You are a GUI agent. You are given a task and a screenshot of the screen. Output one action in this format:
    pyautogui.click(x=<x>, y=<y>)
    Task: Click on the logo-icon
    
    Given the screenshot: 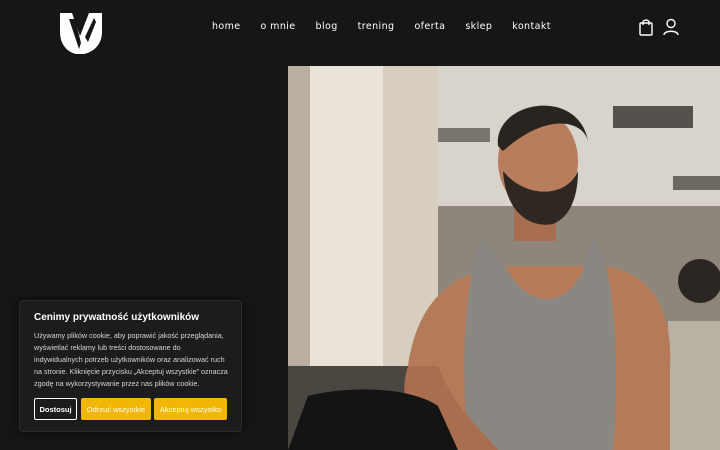 What is the action you would take?
    pyautogui.click(x=81, y=33)
    